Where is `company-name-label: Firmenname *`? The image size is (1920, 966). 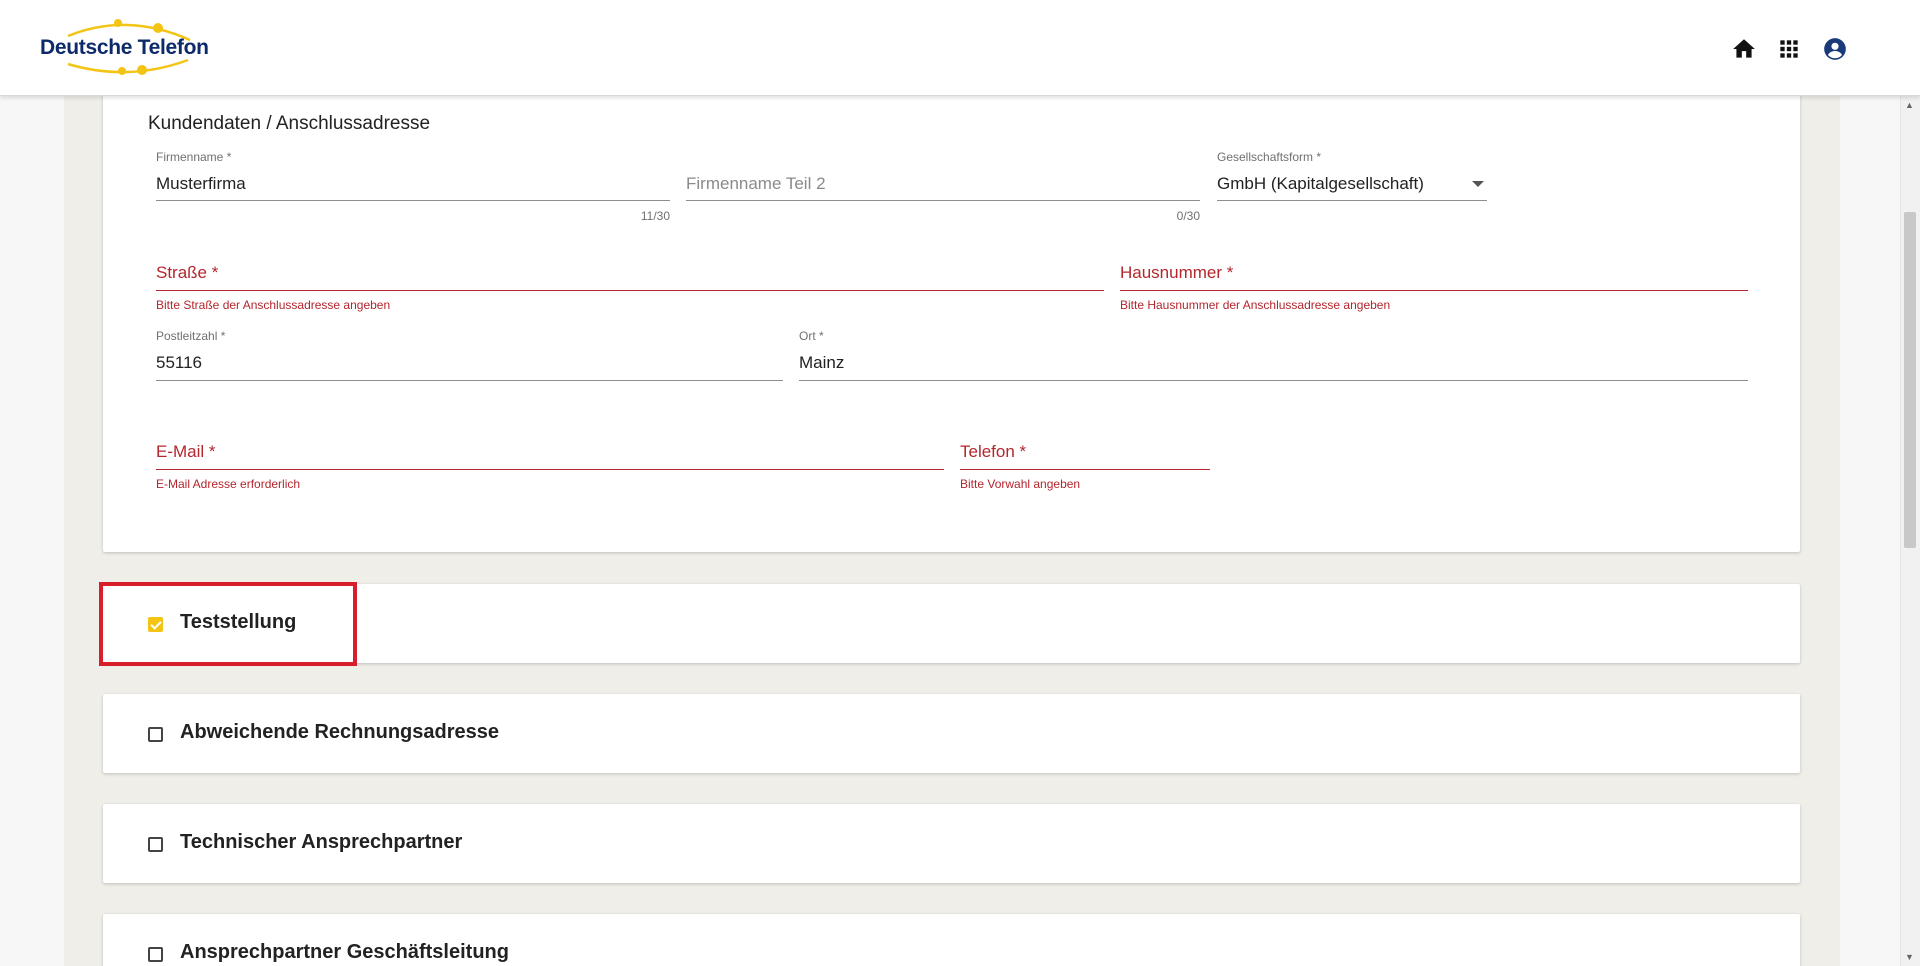
company-name-label: Firmenname * is located at coordinates (194, 157).